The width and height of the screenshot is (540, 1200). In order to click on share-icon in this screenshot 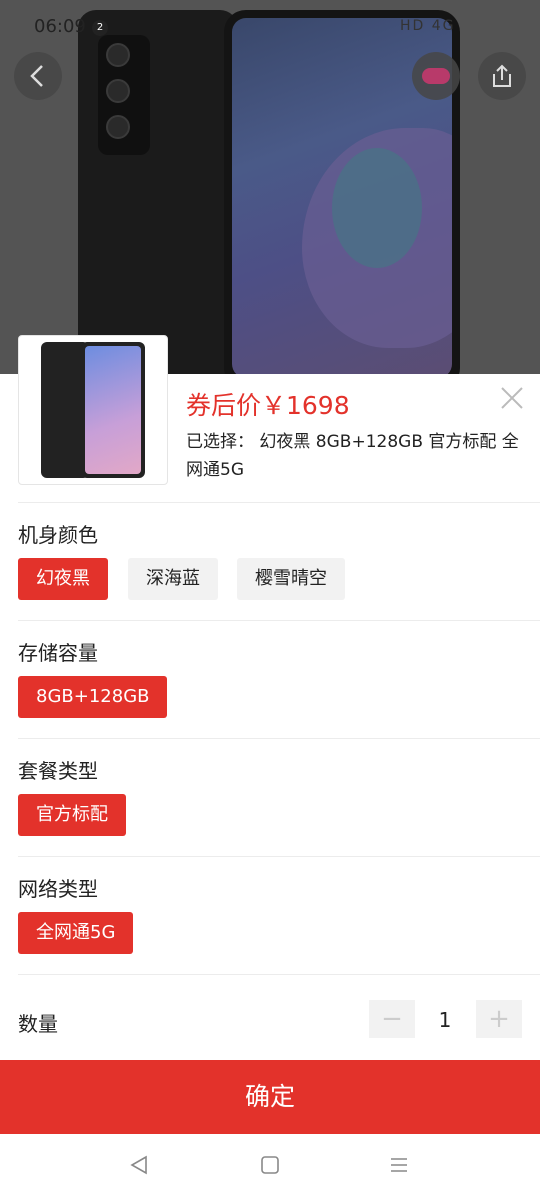, I will do `click(502, 75)`.